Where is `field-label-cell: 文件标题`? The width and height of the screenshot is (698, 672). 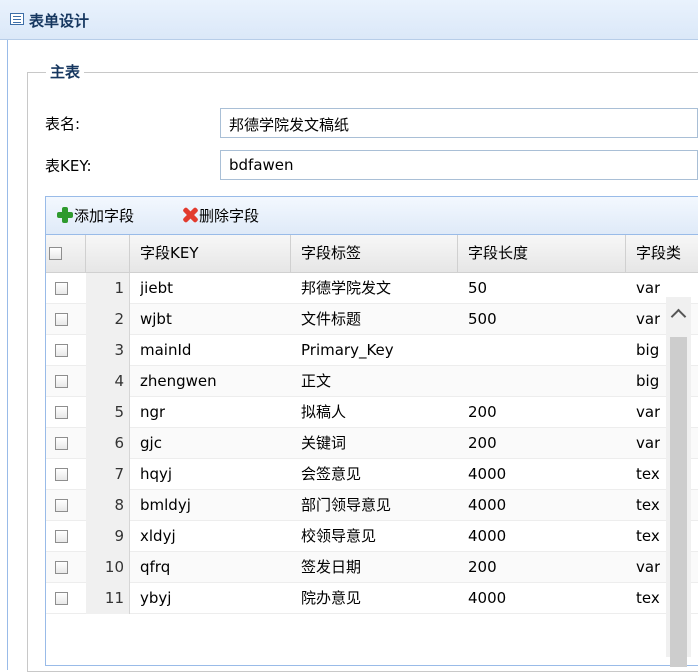 field-label-cell: 文件标题 is located at coordinates (331, 319).